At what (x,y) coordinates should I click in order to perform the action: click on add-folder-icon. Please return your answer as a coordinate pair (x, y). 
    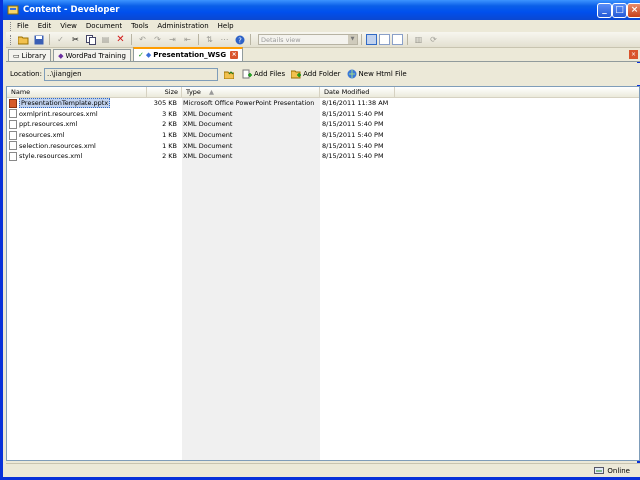
    Looking at the image, I should click on (296, 74).